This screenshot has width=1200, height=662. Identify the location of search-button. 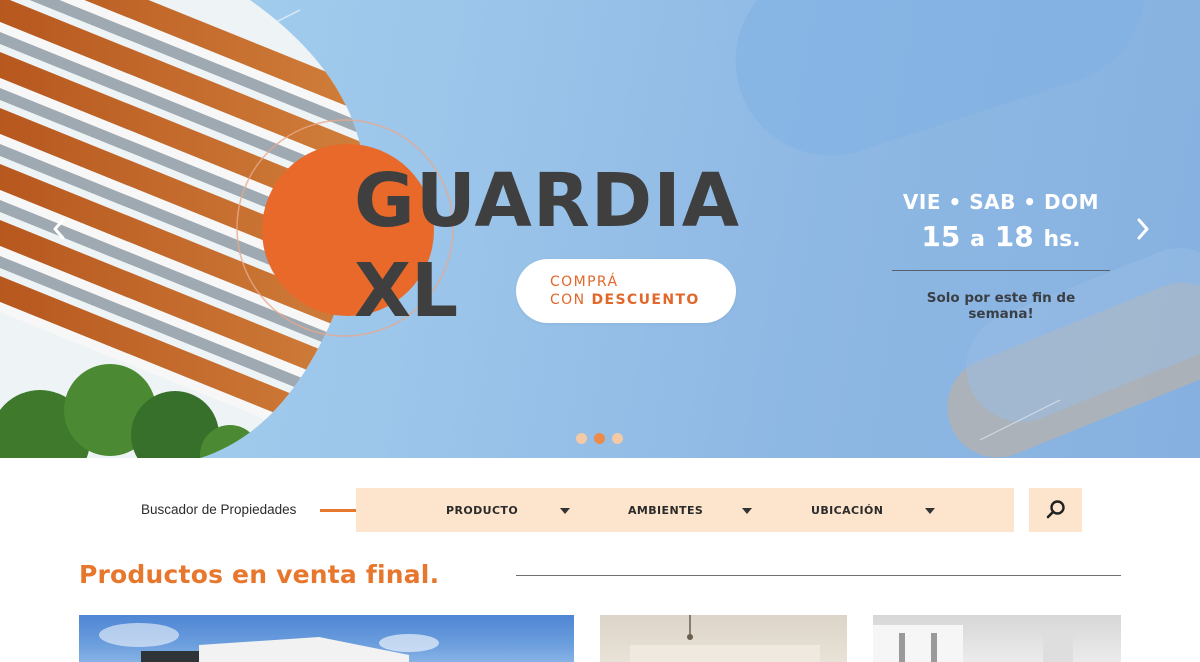
(1055, 510).